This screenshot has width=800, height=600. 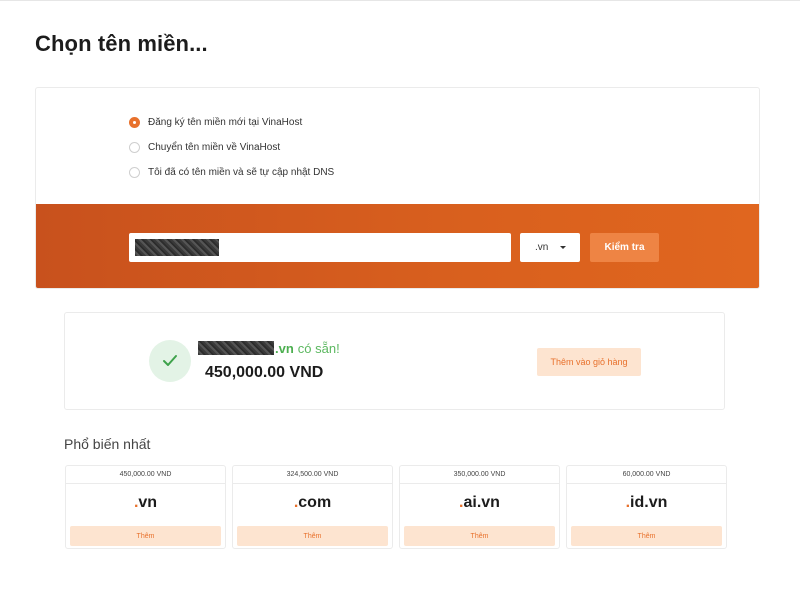 I want to click on option-register-label: Đăng ký tên miền mới tại VinaHost, so click(x=225, y=122).